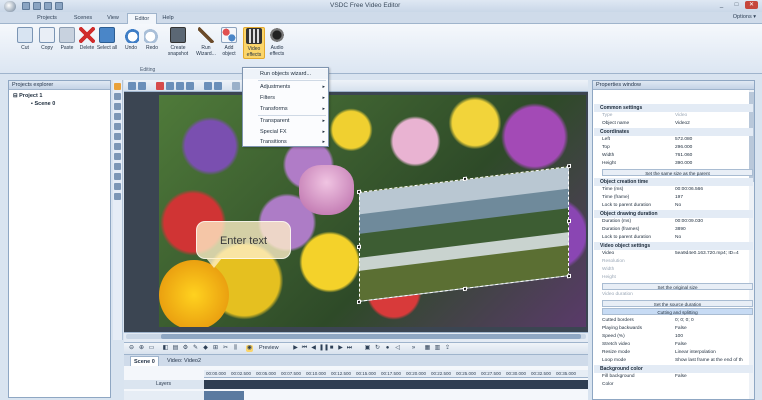  I want to click on undo-icon, so click(59, 6).